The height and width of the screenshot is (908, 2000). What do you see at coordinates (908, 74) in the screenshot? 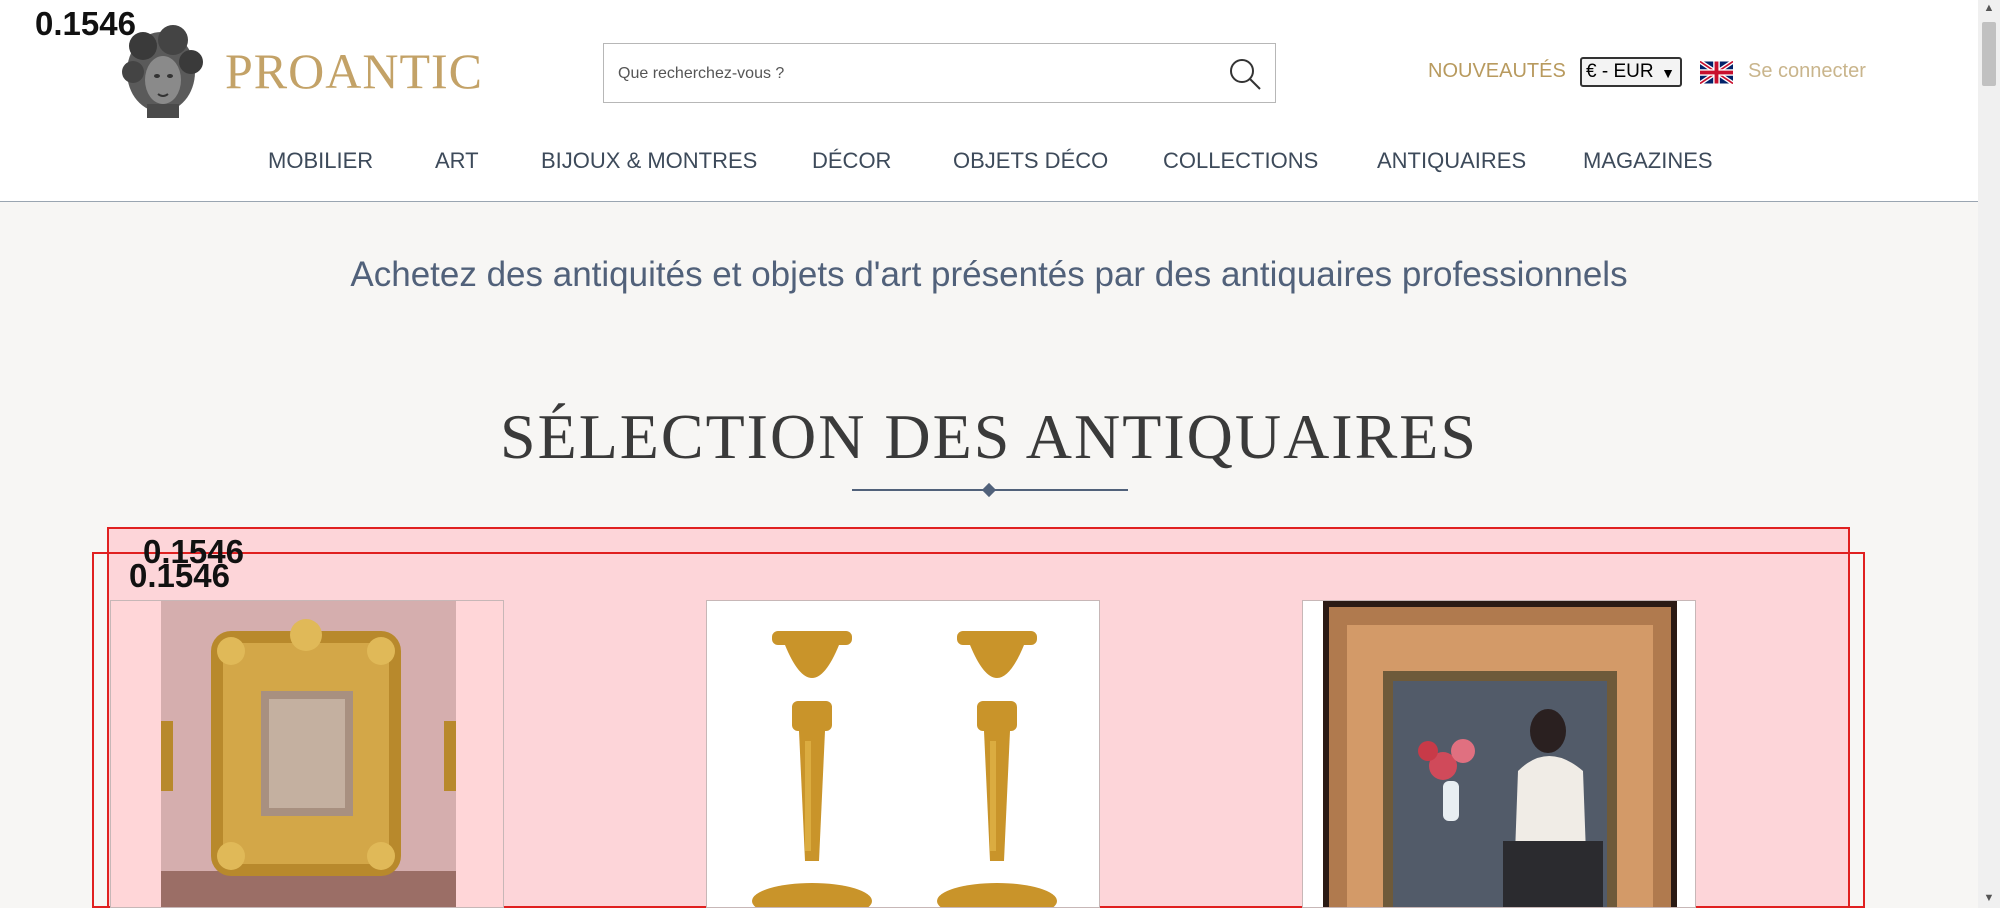
I see `search-input` at bounding box center [908, 74].